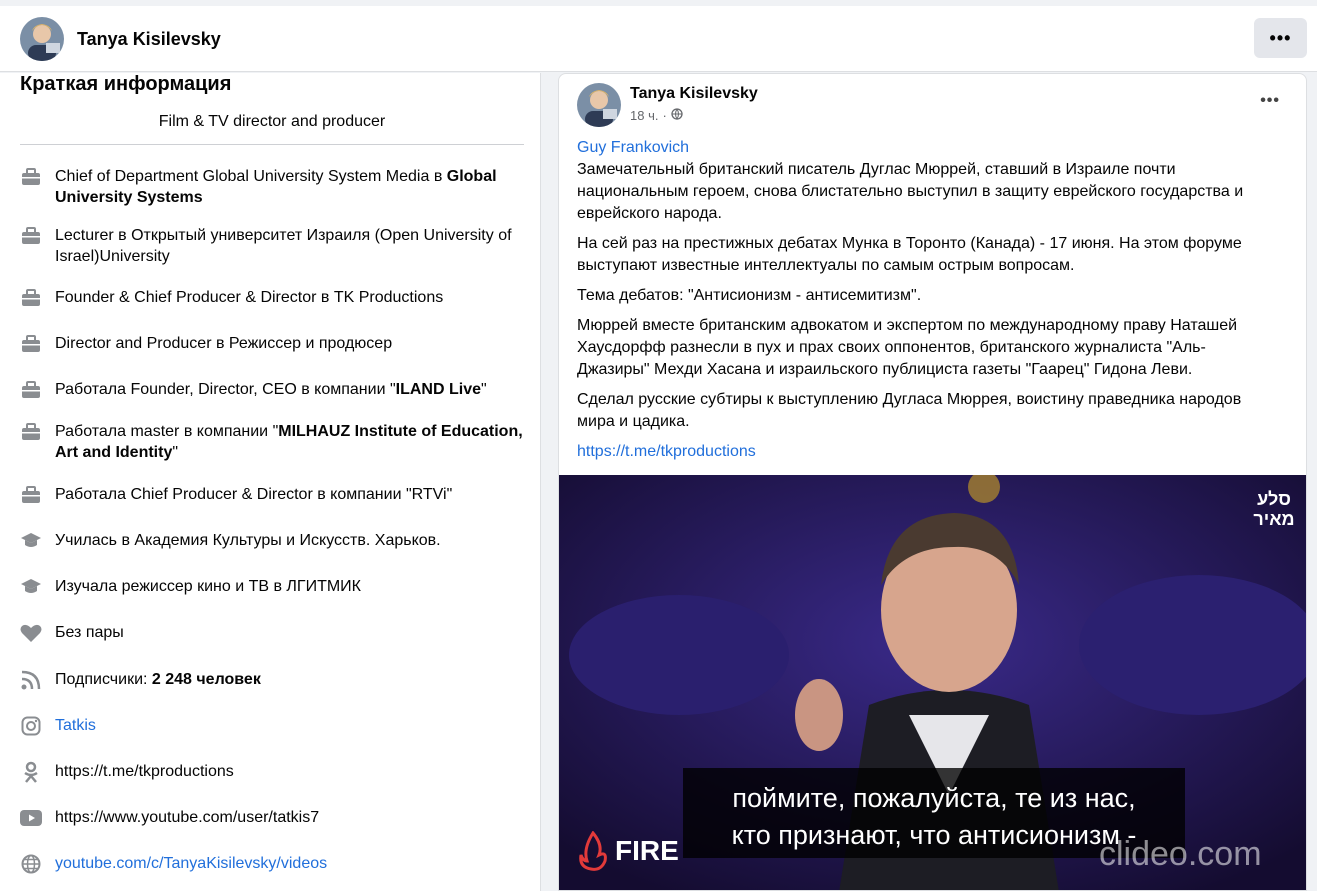 The width and height of the screenshot is (1317, 891). What do you see at coordinates (126, 84) in the screenshot?
I see `intro-title: Краткая информация` at bounding box center [126, 84].